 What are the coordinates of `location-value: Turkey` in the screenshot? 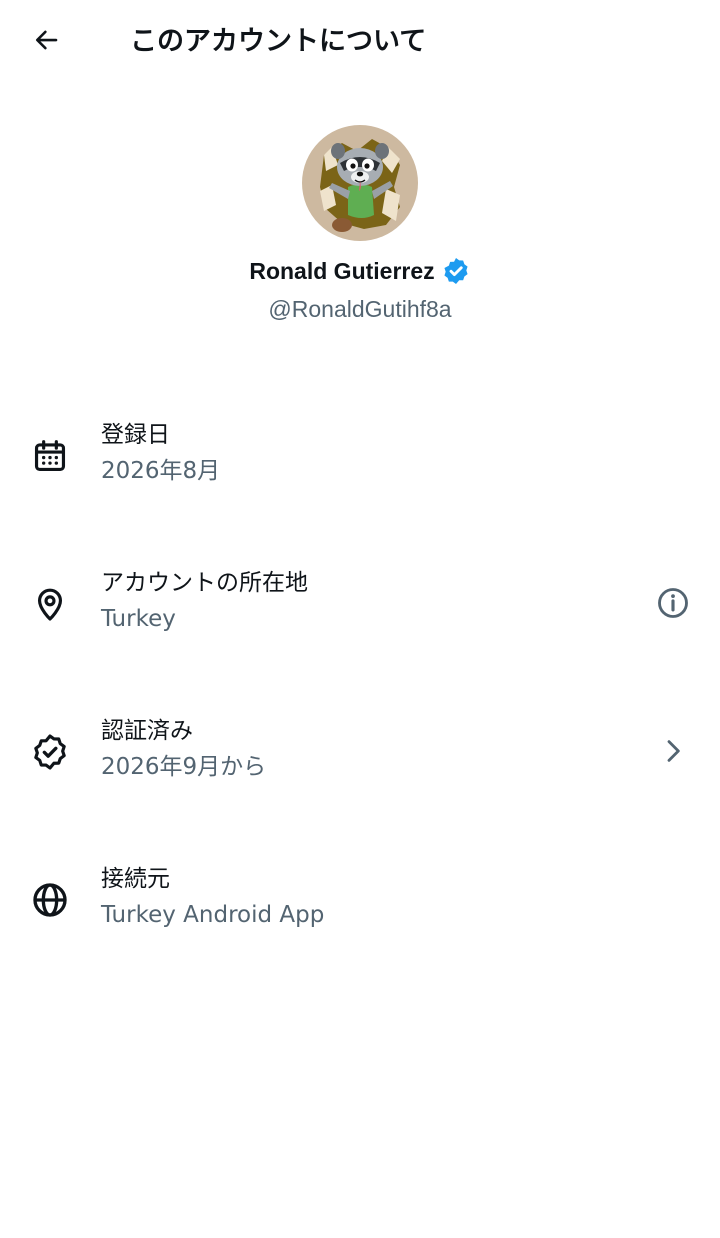 It's located at (138, 619).